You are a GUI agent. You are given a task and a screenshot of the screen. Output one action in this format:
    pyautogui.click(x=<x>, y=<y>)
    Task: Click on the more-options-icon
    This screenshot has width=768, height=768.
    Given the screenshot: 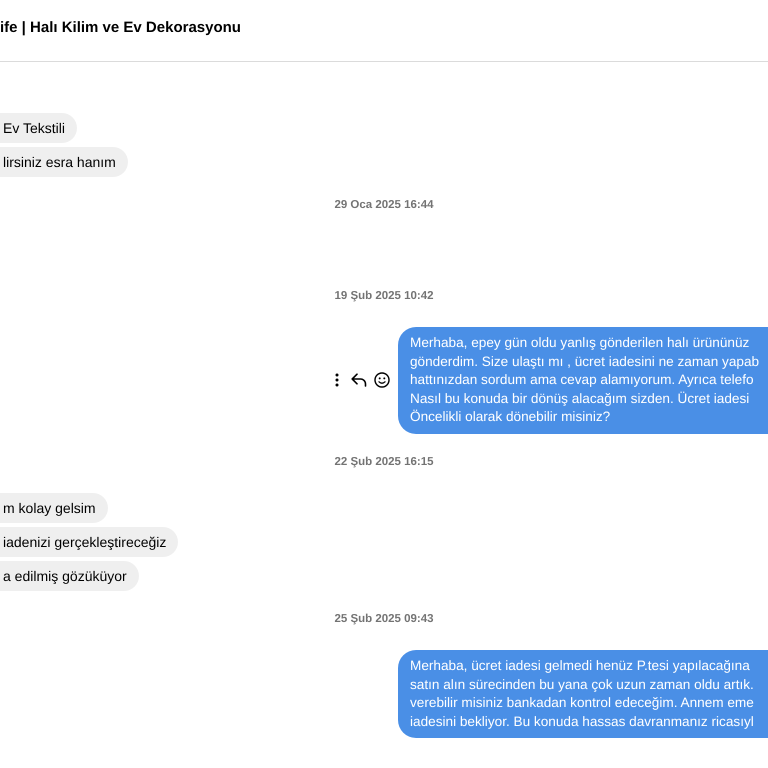 What is the action you would take?
    pyautogui.click(x=337, y=380)
    